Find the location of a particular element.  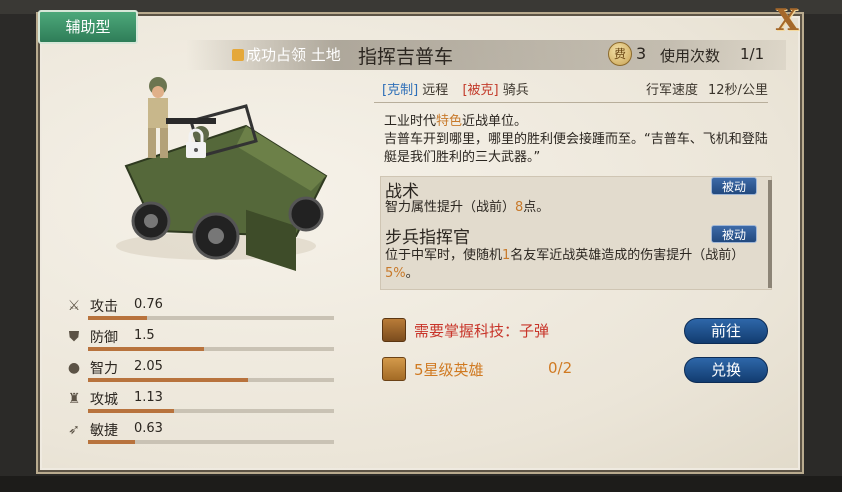

scroll-thumb is located at coordinates (770, 234).